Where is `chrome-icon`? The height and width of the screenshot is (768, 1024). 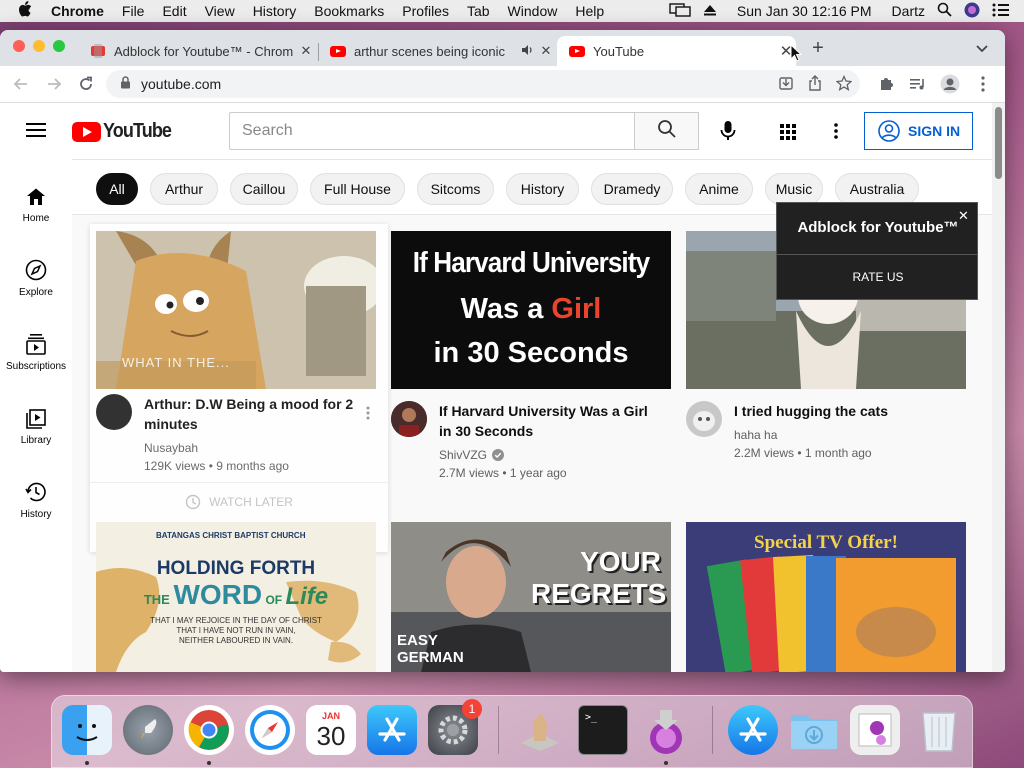
chrome-icon is located at coordinates (209, 730).